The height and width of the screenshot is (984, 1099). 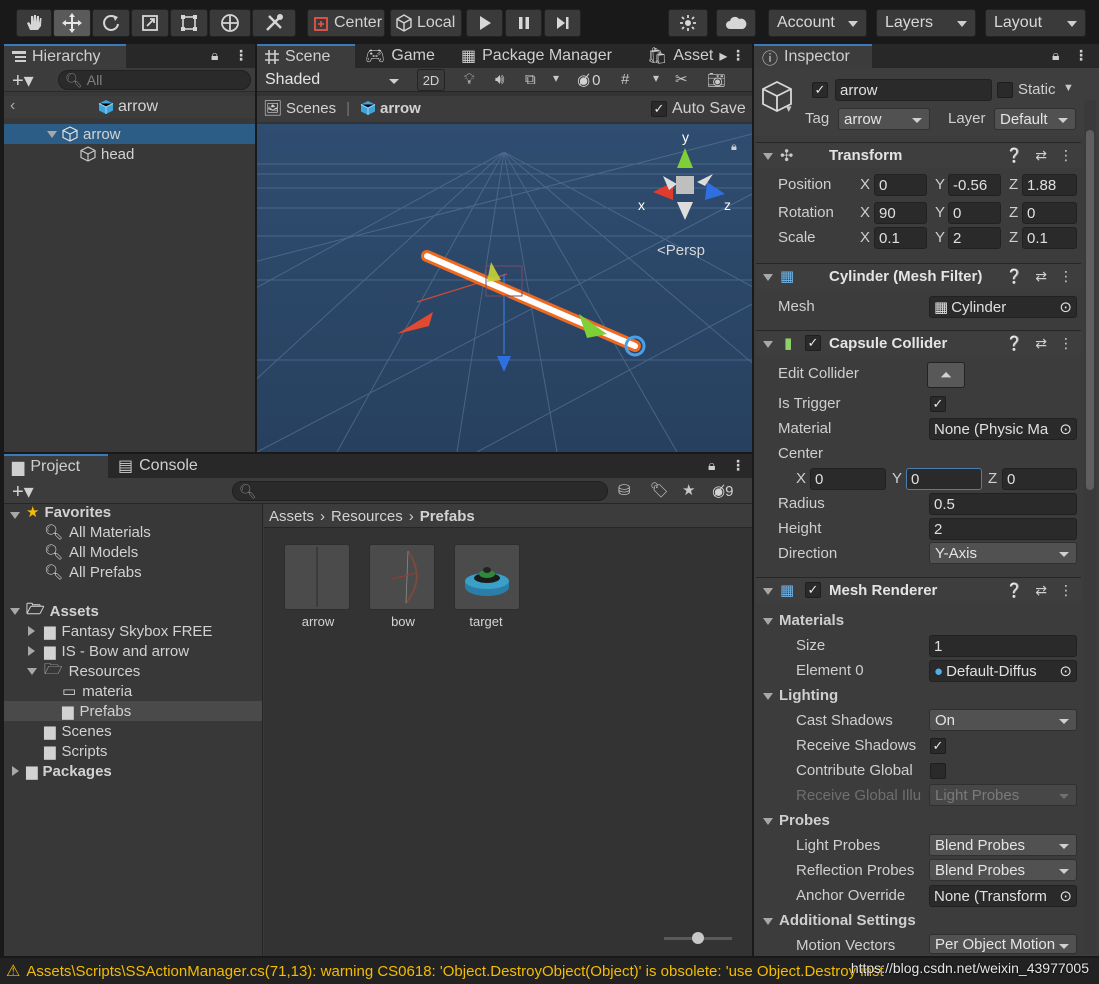 What do you see at coordinates (34, 23) in the screenshot?
I see `hand-tool-button` at bounding box center [34, 23].